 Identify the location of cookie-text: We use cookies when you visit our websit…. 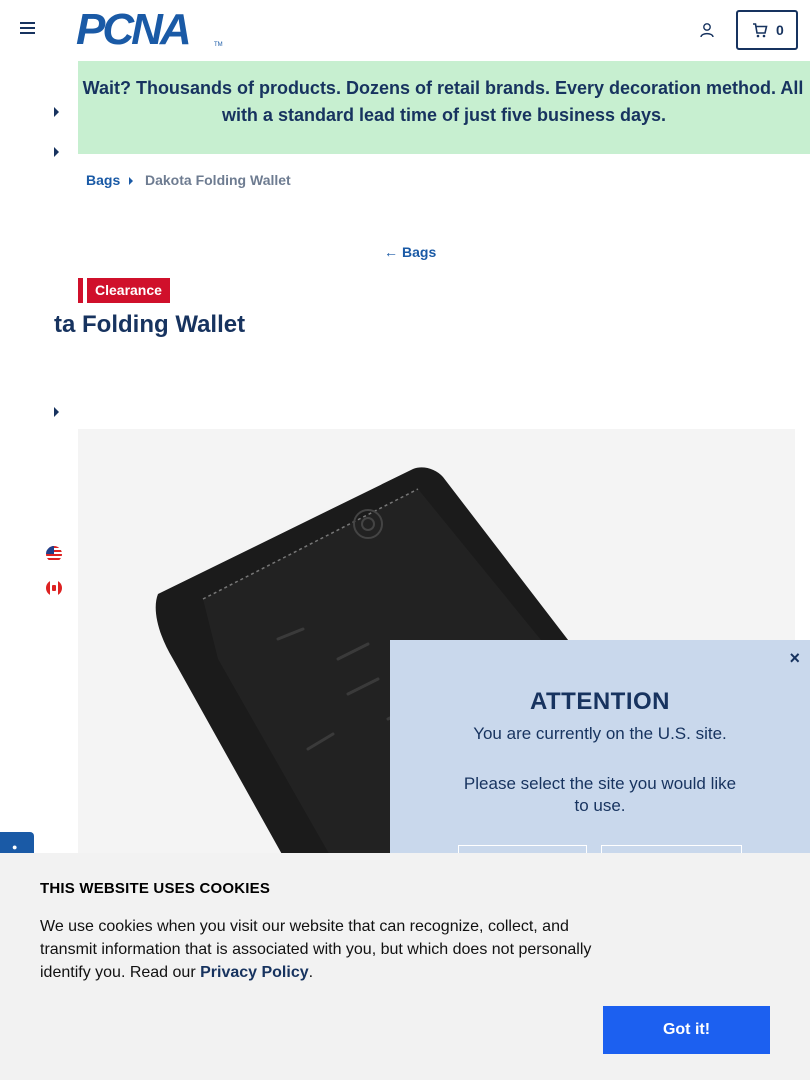
(325, 949).